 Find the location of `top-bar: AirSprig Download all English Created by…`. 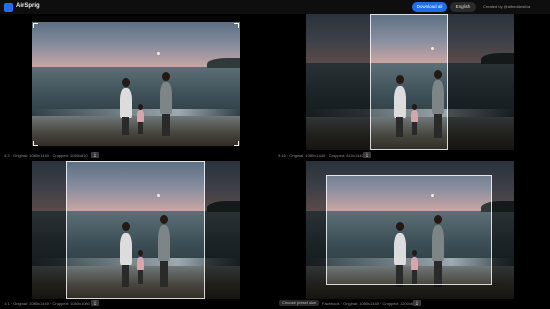

top-bar: AirSprig Download all English Created by… is located at coordinates (275, 7).